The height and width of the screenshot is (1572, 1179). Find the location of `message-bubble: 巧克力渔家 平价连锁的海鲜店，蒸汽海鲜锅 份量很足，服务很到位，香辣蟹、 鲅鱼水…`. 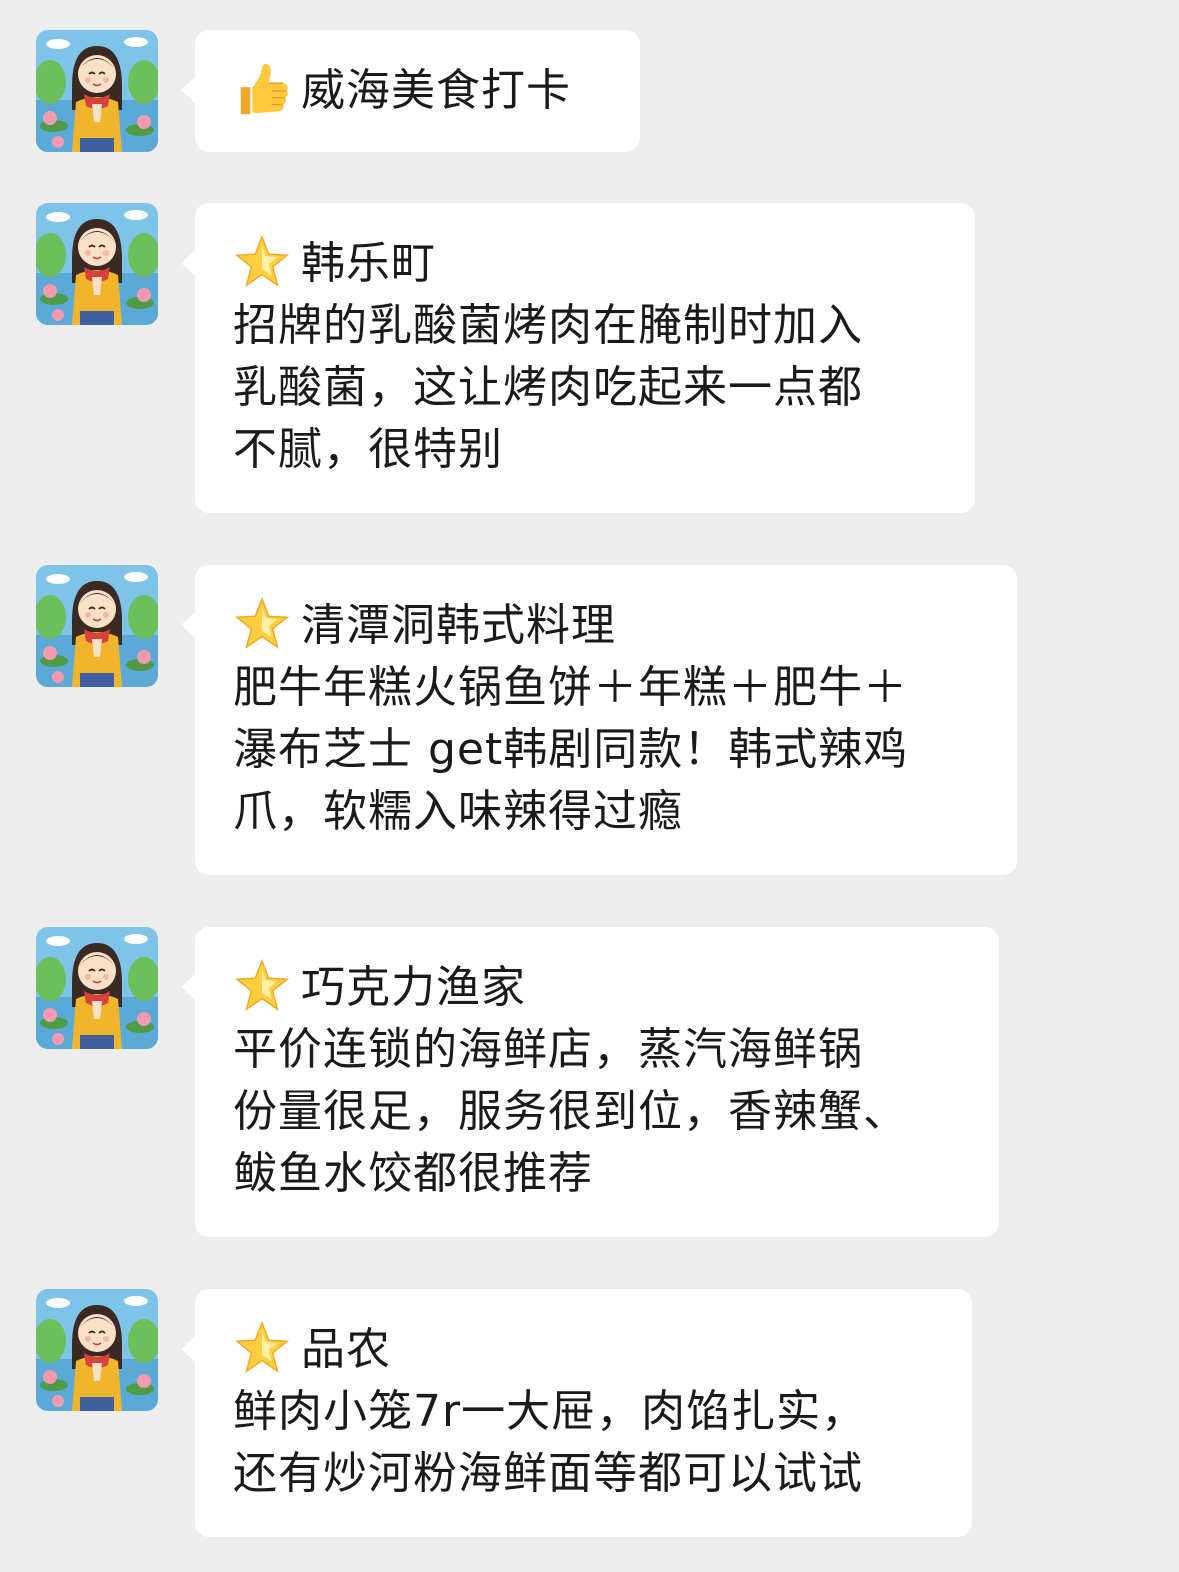

message-bubble: 巧克力渔家 平价连锁的海鲜店，蒸汽海鲜锅 份量很足，服务很到位，香辣蟹、 鲅鱼水… is located at coordinates (590, 1082).